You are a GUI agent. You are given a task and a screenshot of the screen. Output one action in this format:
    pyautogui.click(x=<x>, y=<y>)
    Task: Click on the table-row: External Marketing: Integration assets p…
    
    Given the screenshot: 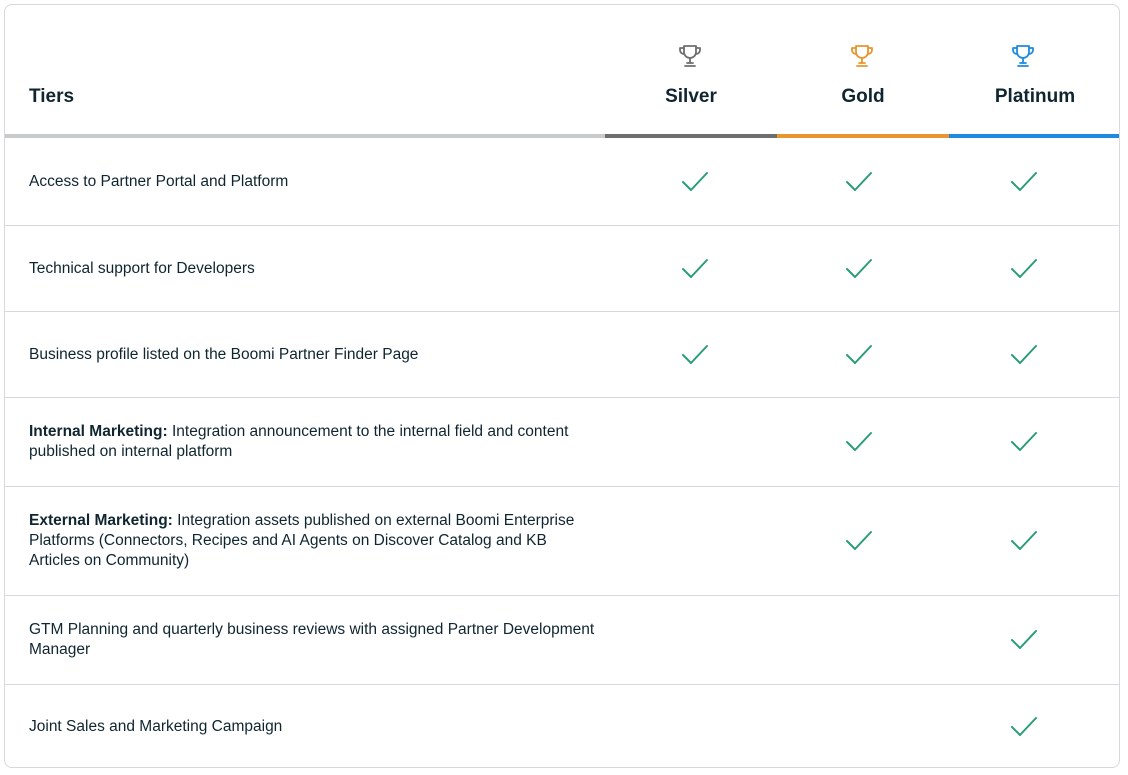 What is the action you would take?
    pyautogui.click(x=562, y=540)
    